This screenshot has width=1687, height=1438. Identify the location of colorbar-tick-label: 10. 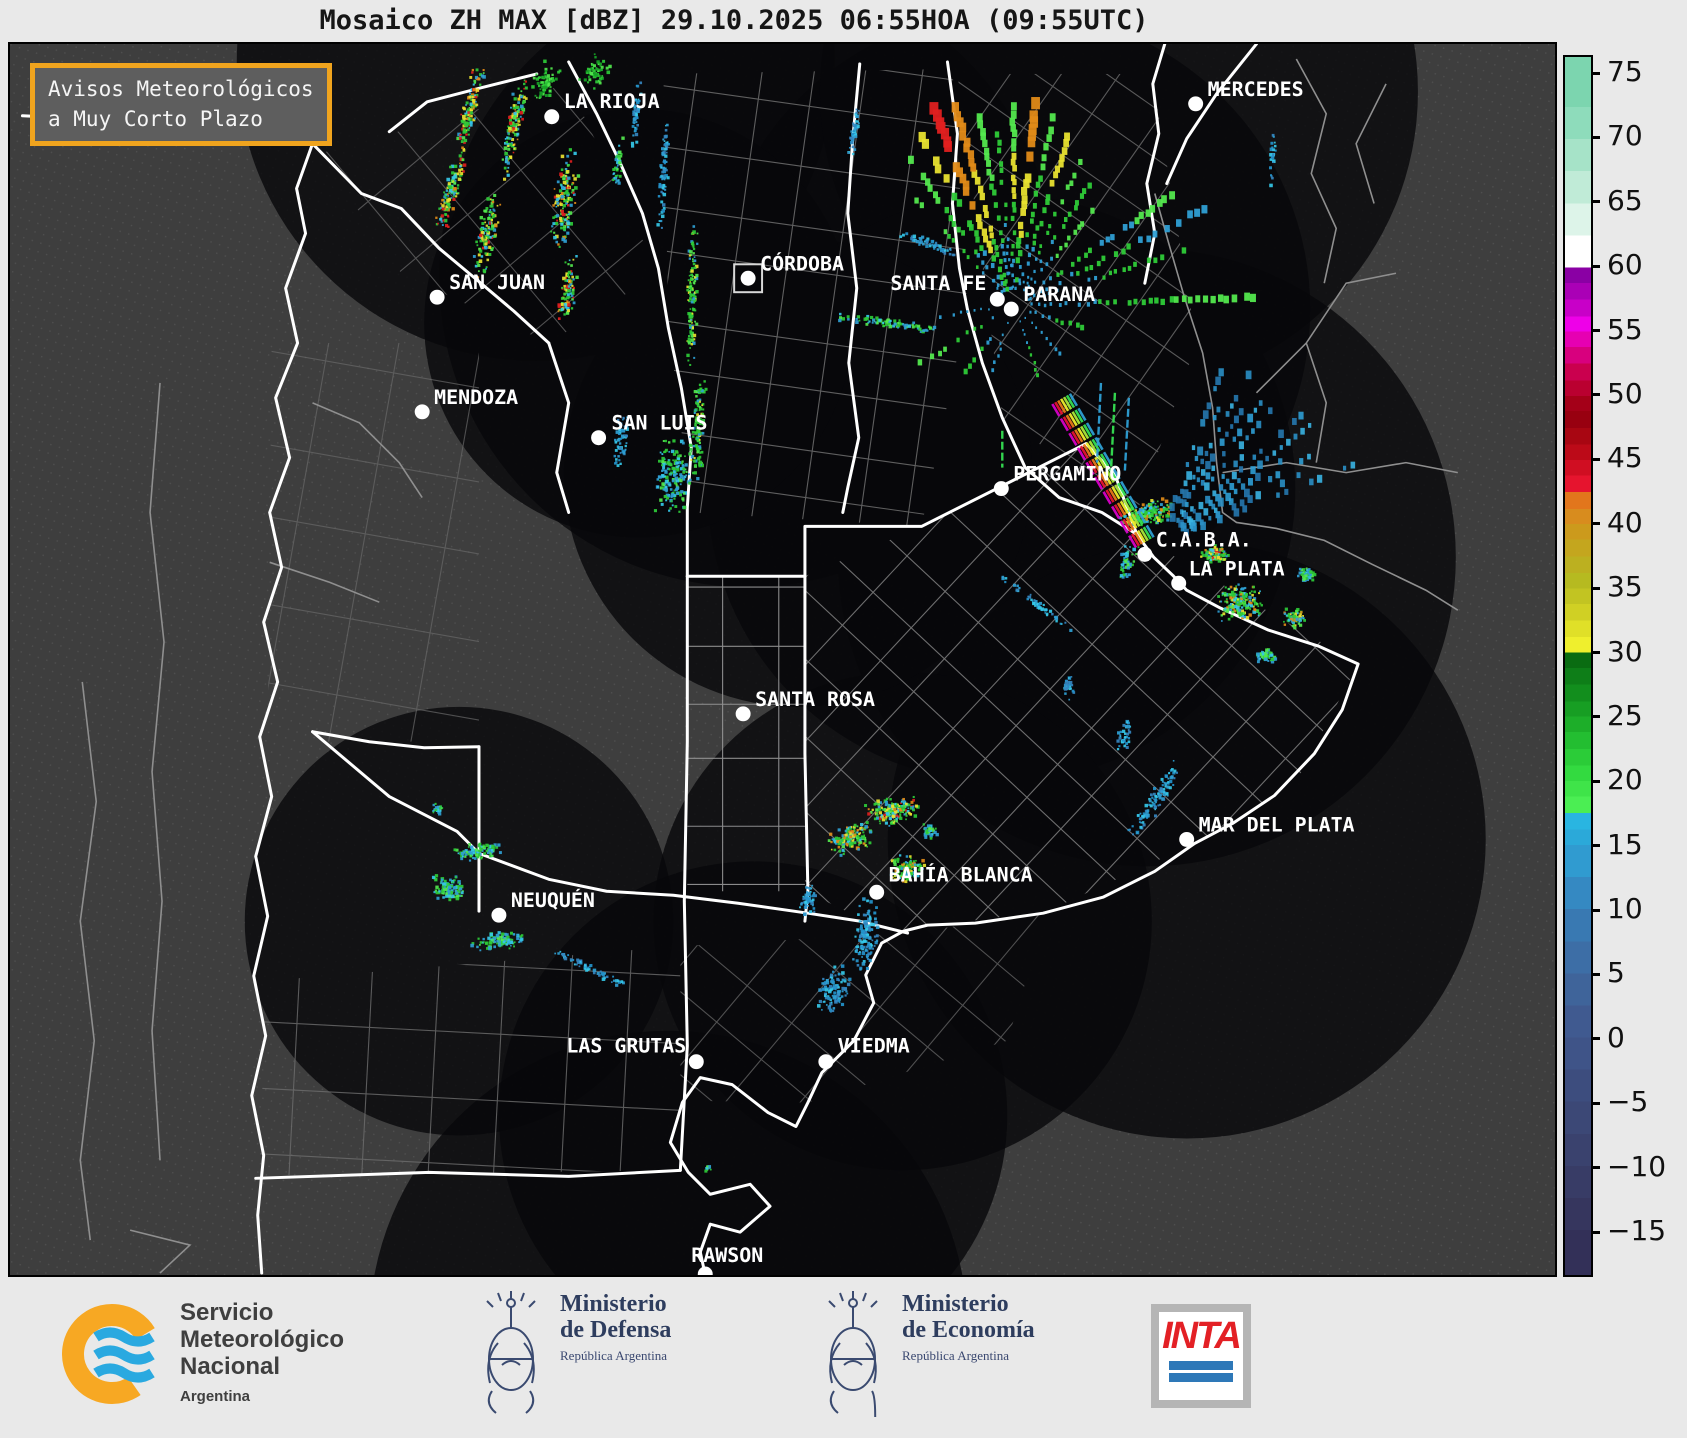
(1625, 909).